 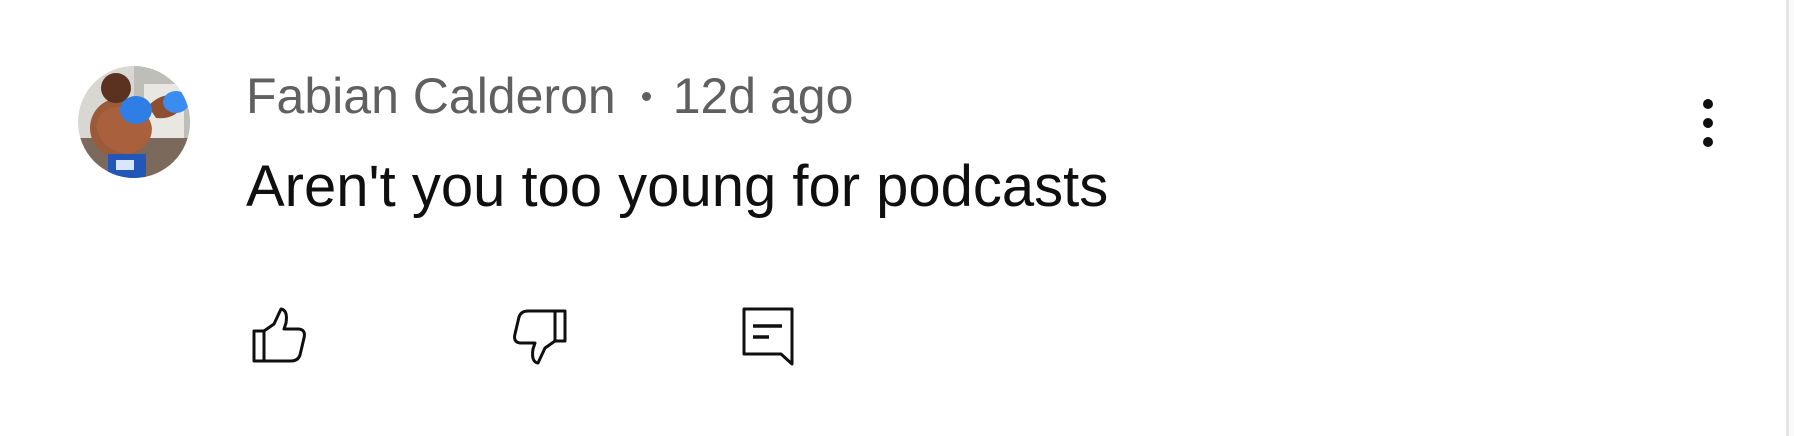 What do you see at coordinates (646, 96) in the screenshot?
I see `separator-dot` at bounding box center [646, 96].